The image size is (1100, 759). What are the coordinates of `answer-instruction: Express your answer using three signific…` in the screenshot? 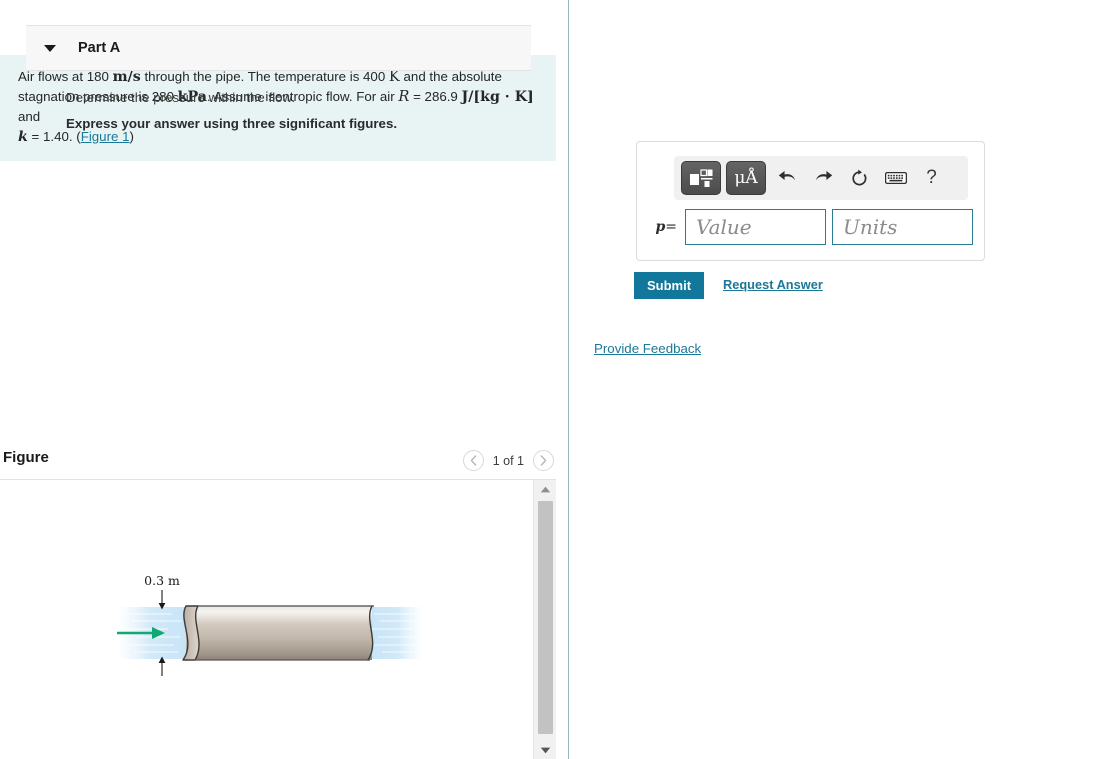 It's located at (232, 123).